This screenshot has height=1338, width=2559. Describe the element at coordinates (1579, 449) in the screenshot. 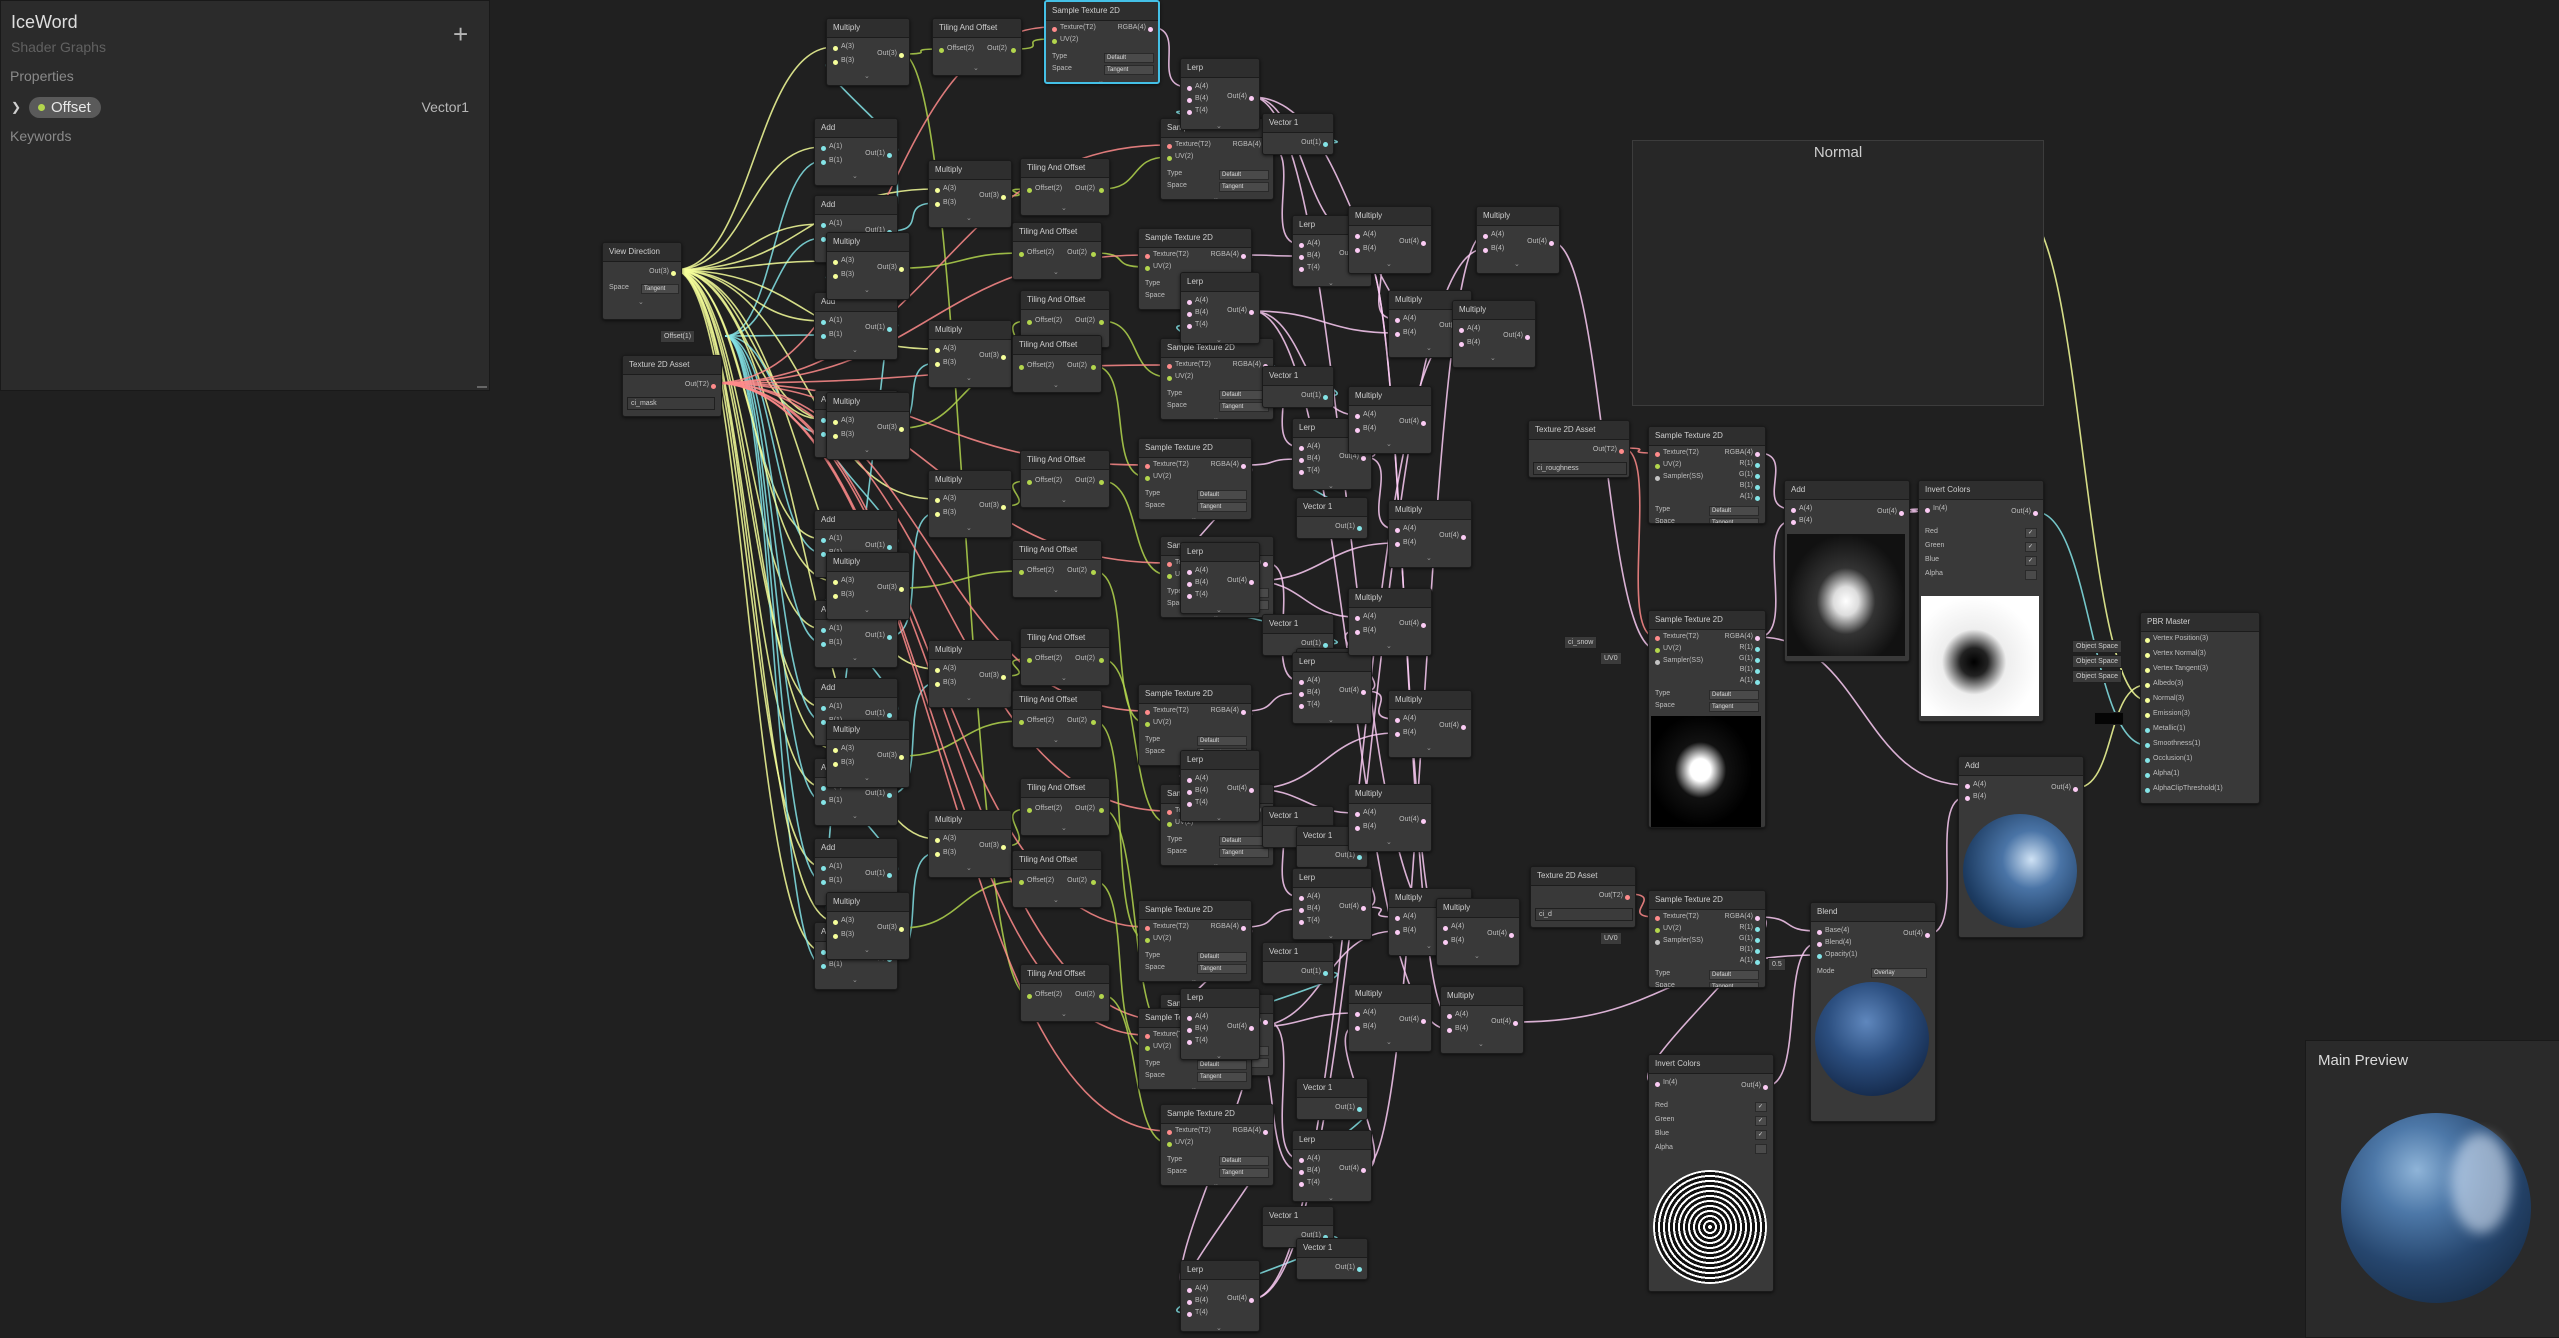

I see `texture-asset-roughness: Texture 2D Asset Out(T2) ci_roughness` at that location.